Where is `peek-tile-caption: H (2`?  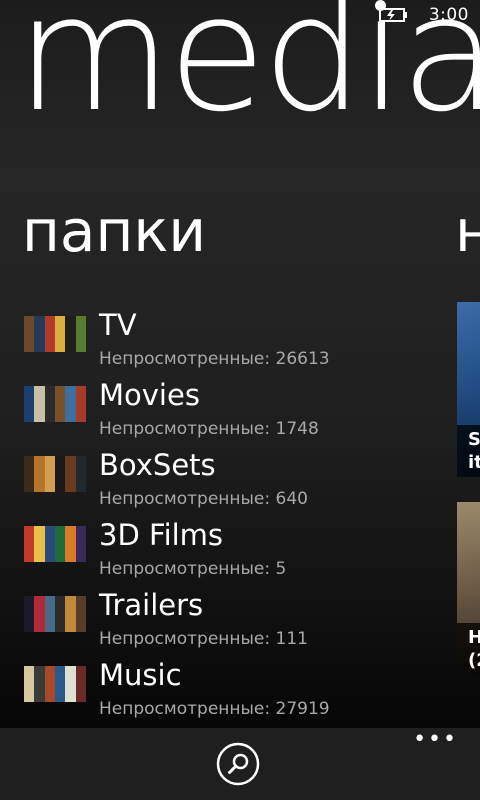 peek-tile-caption: H (2 is located at coordinates (468, 649).